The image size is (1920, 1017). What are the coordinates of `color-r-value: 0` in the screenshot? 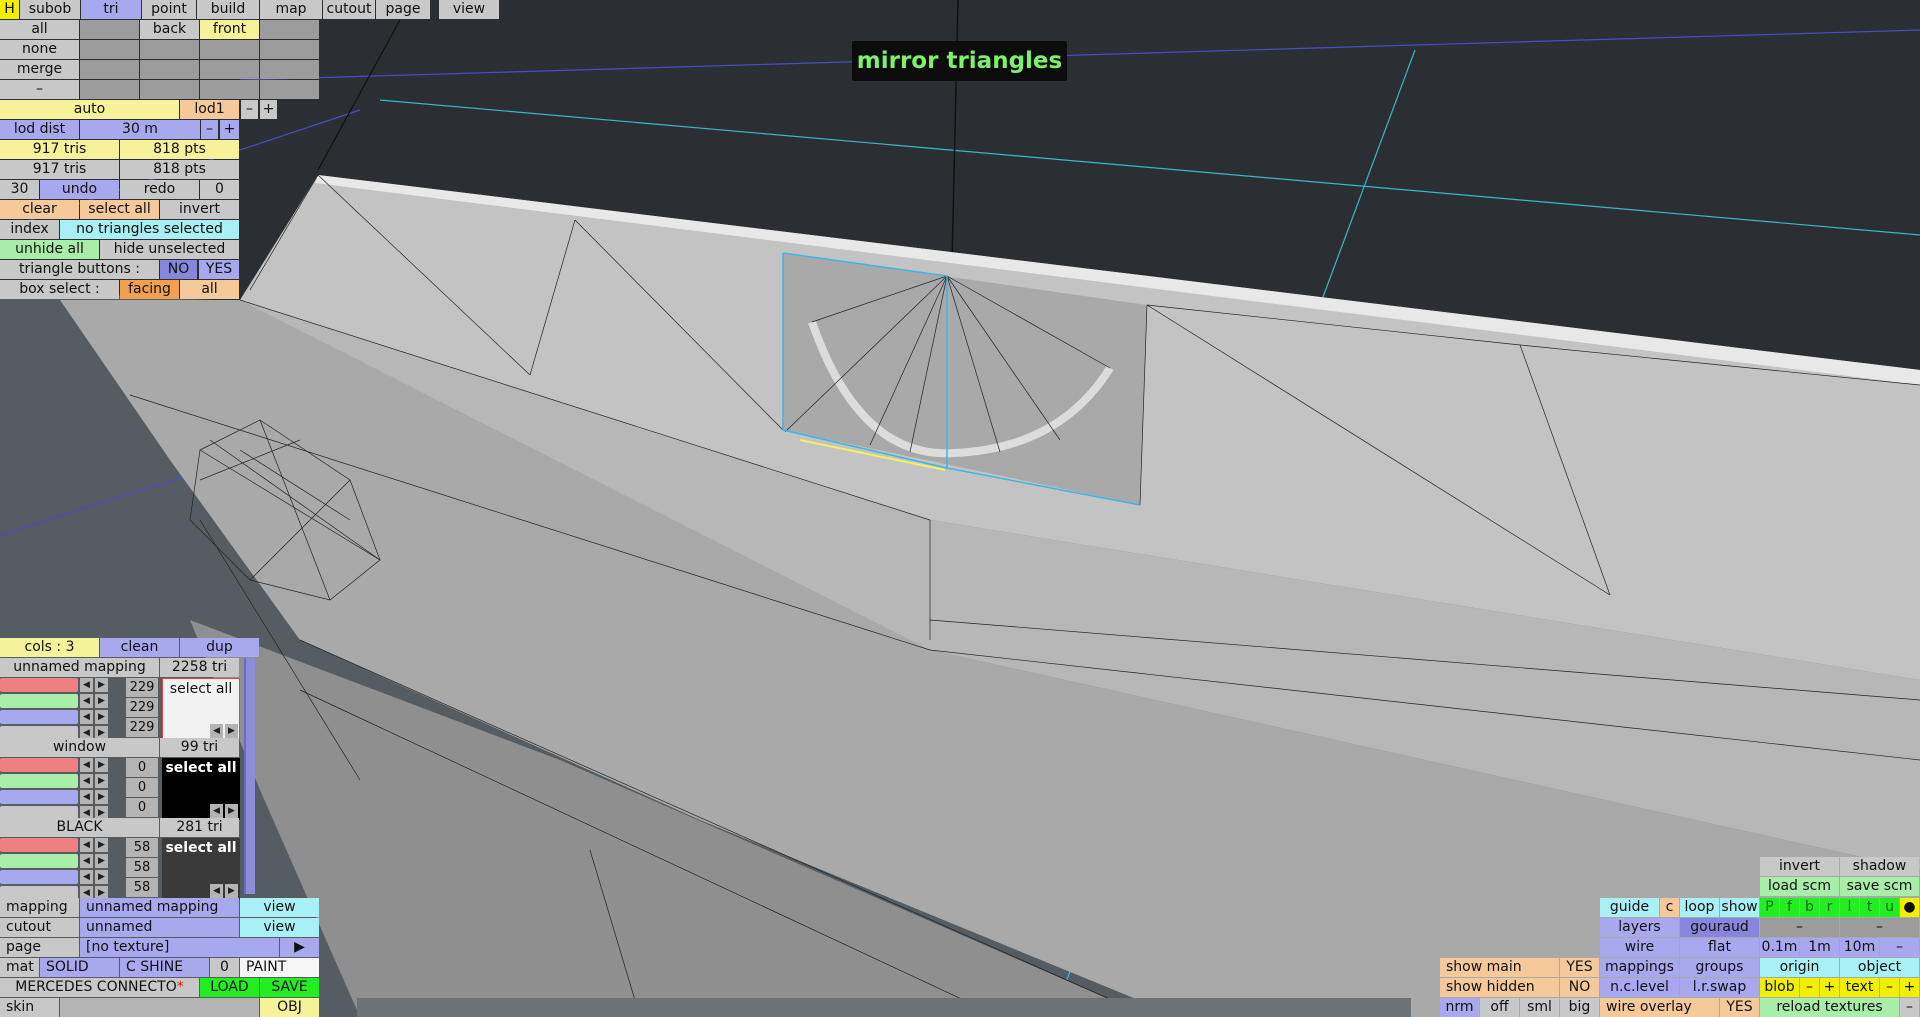 It's located at (142, 767).